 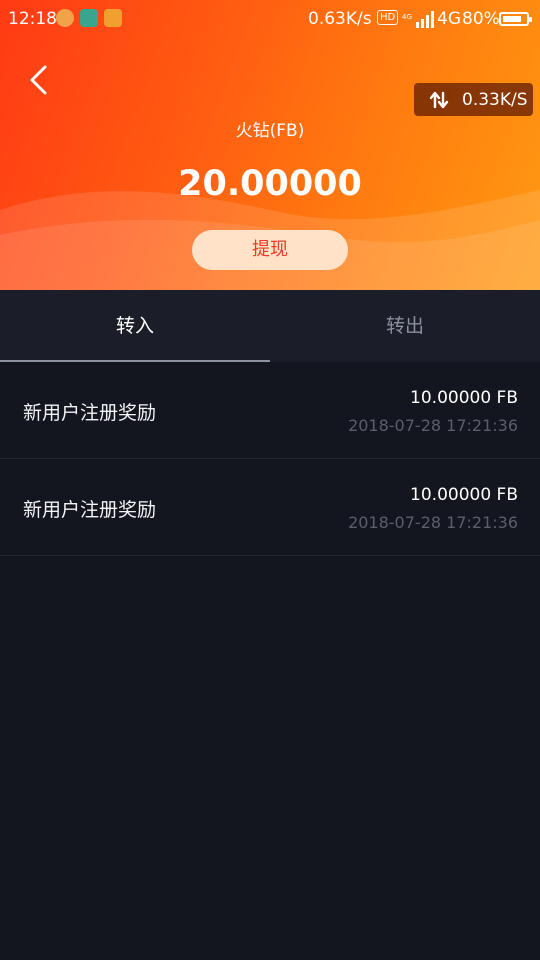 What do you see at coordinates (89, 18) in the screenshot?
I see `notification-scan-icon` at bounding box center [89, 18].